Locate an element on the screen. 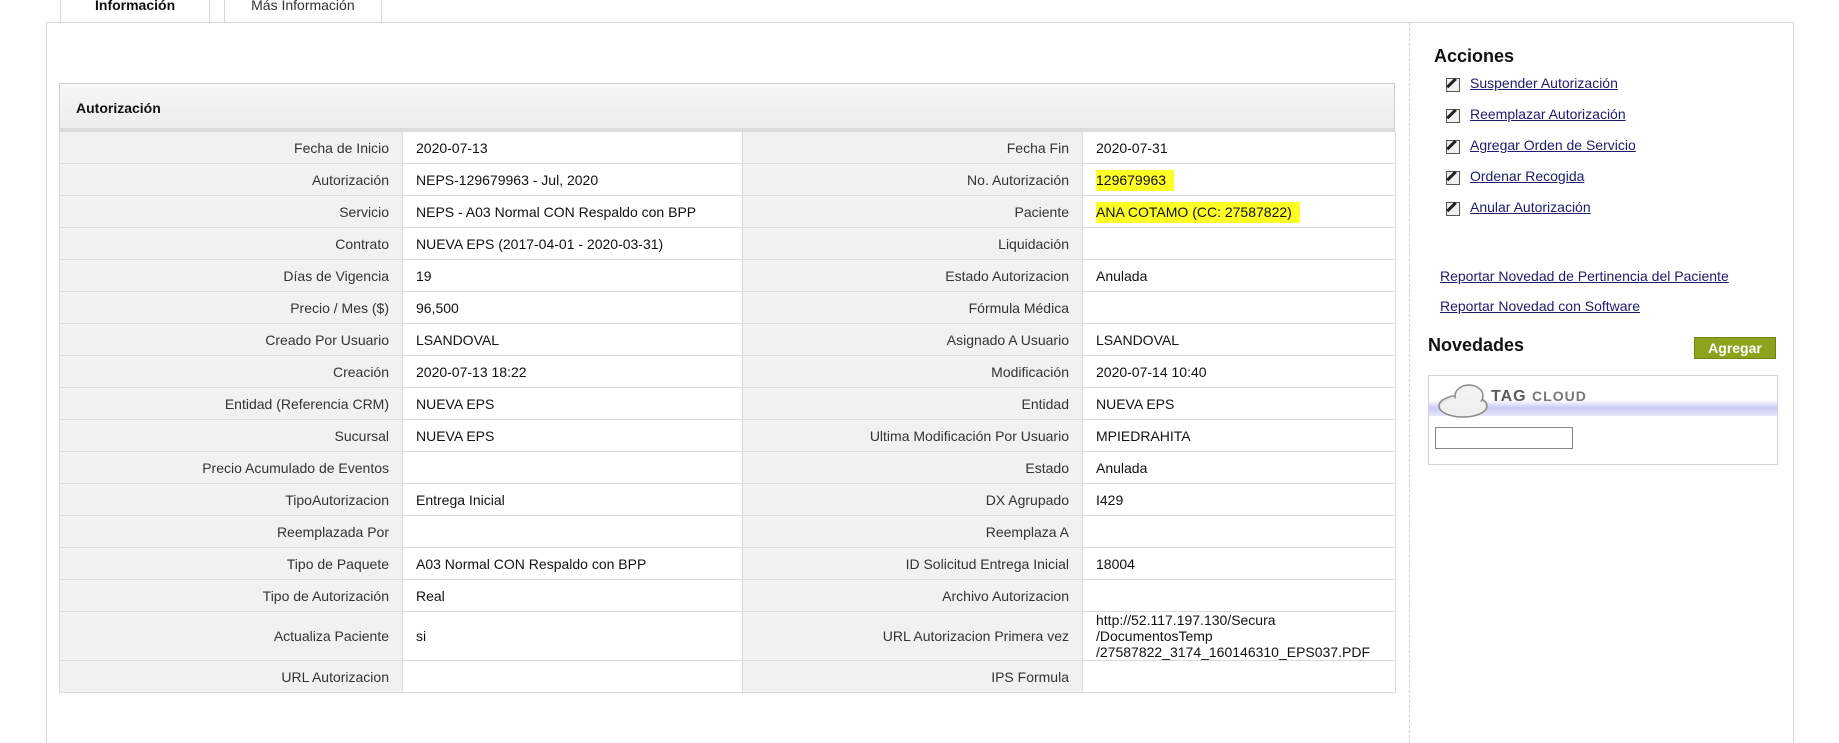 This screenshot has width=1839, height=743. field-label: Servicio is located at coordinates (231, 211).